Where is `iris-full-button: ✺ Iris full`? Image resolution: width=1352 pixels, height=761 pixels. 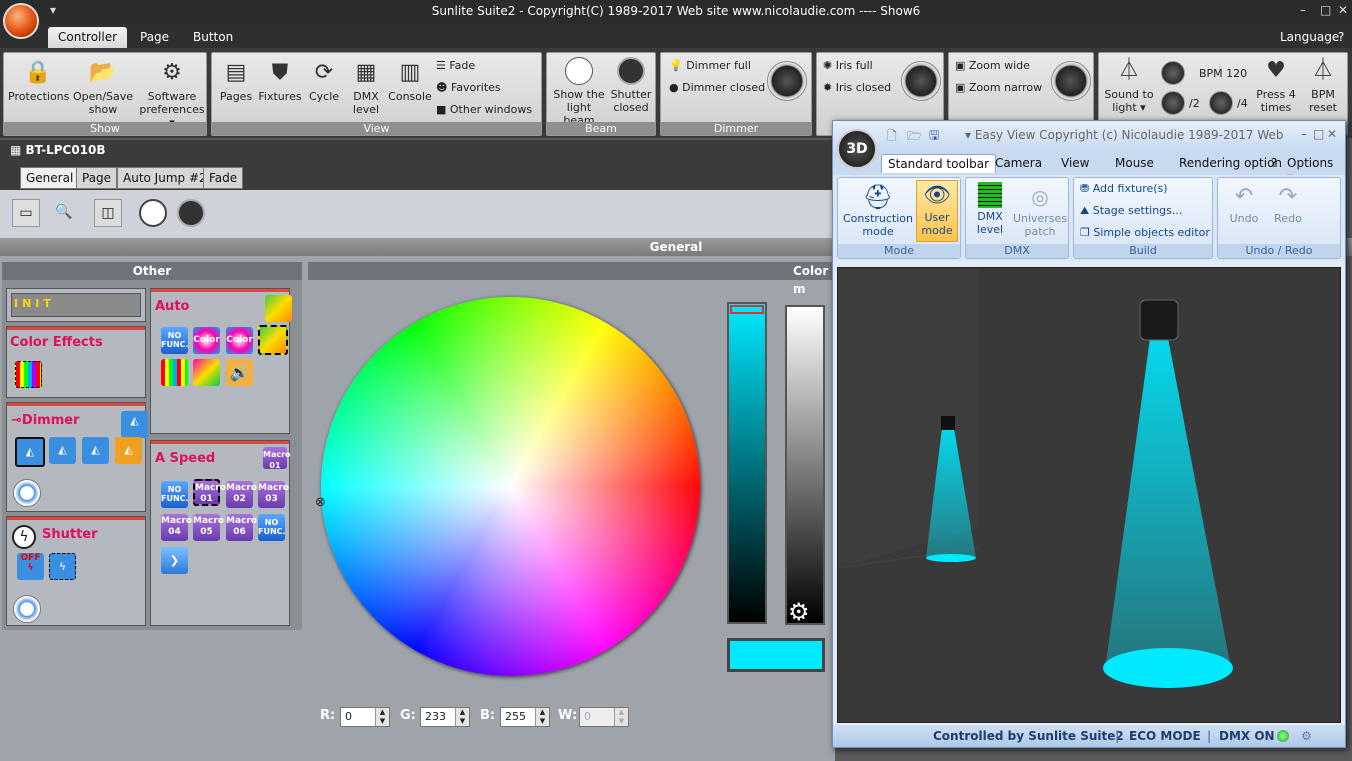
iris-full-button: ✺ Iris full is located at coordinates (848, 65).